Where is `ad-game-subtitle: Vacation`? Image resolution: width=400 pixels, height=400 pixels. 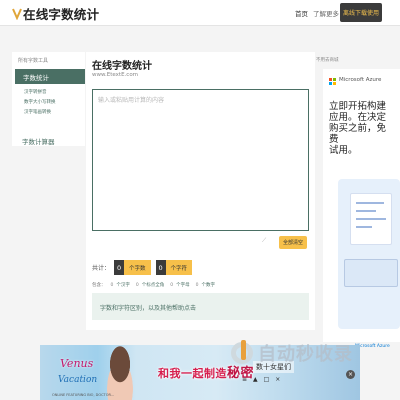
ad-game-subtitle: Vacation is located at coordinates (78, 380).